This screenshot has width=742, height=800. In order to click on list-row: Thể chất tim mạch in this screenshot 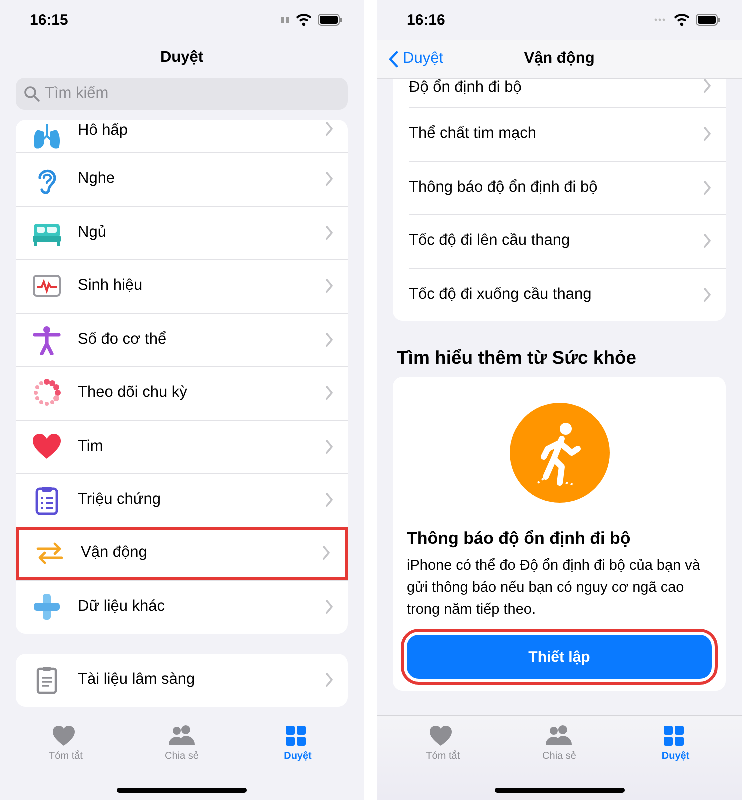, I will do `click(567, 133)`.